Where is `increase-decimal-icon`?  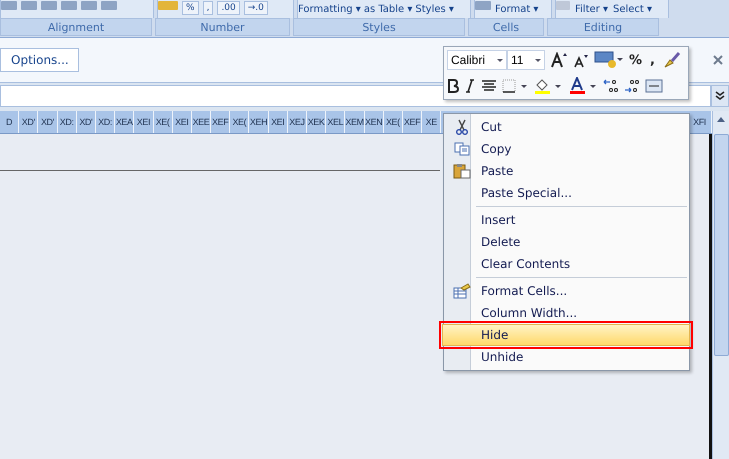
increase-decimal-icon is located at coordinates (611, 86).